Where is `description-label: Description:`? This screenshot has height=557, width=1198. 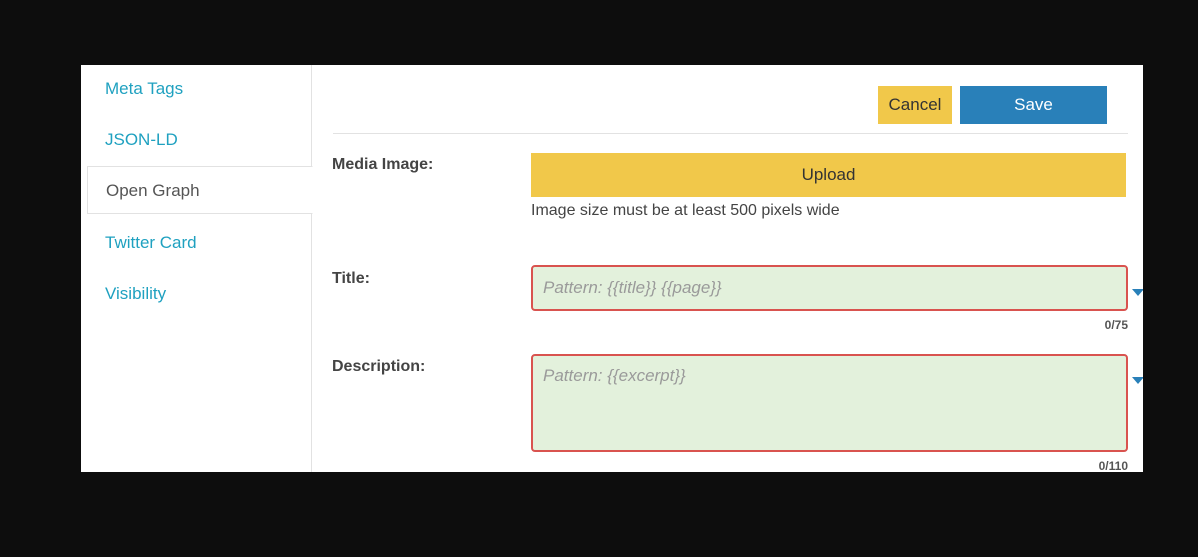
description-label: Description: is located at coordinates (379, 366).